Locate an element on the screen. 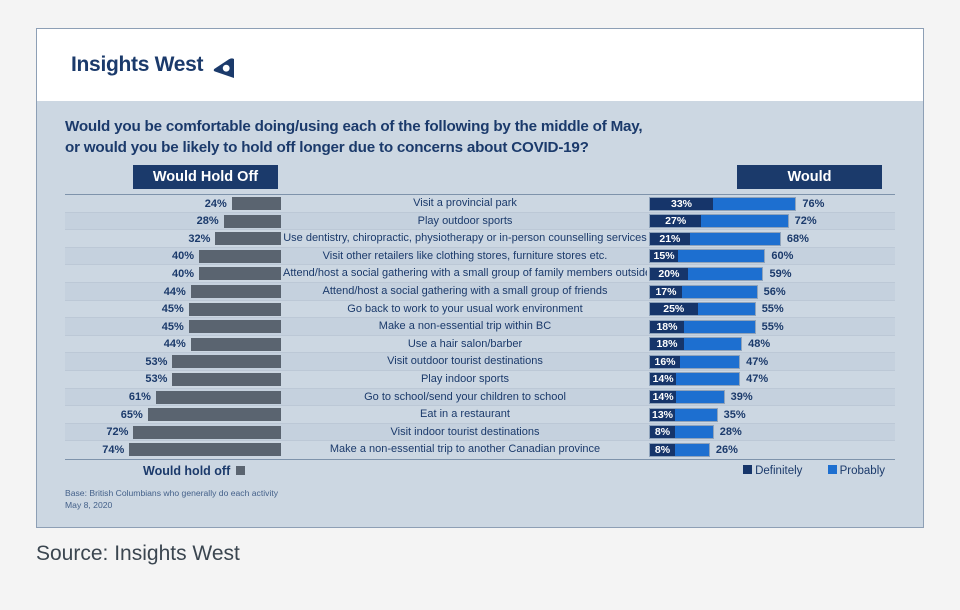  brand-name: Insights West is located at coordinates (137, 64).